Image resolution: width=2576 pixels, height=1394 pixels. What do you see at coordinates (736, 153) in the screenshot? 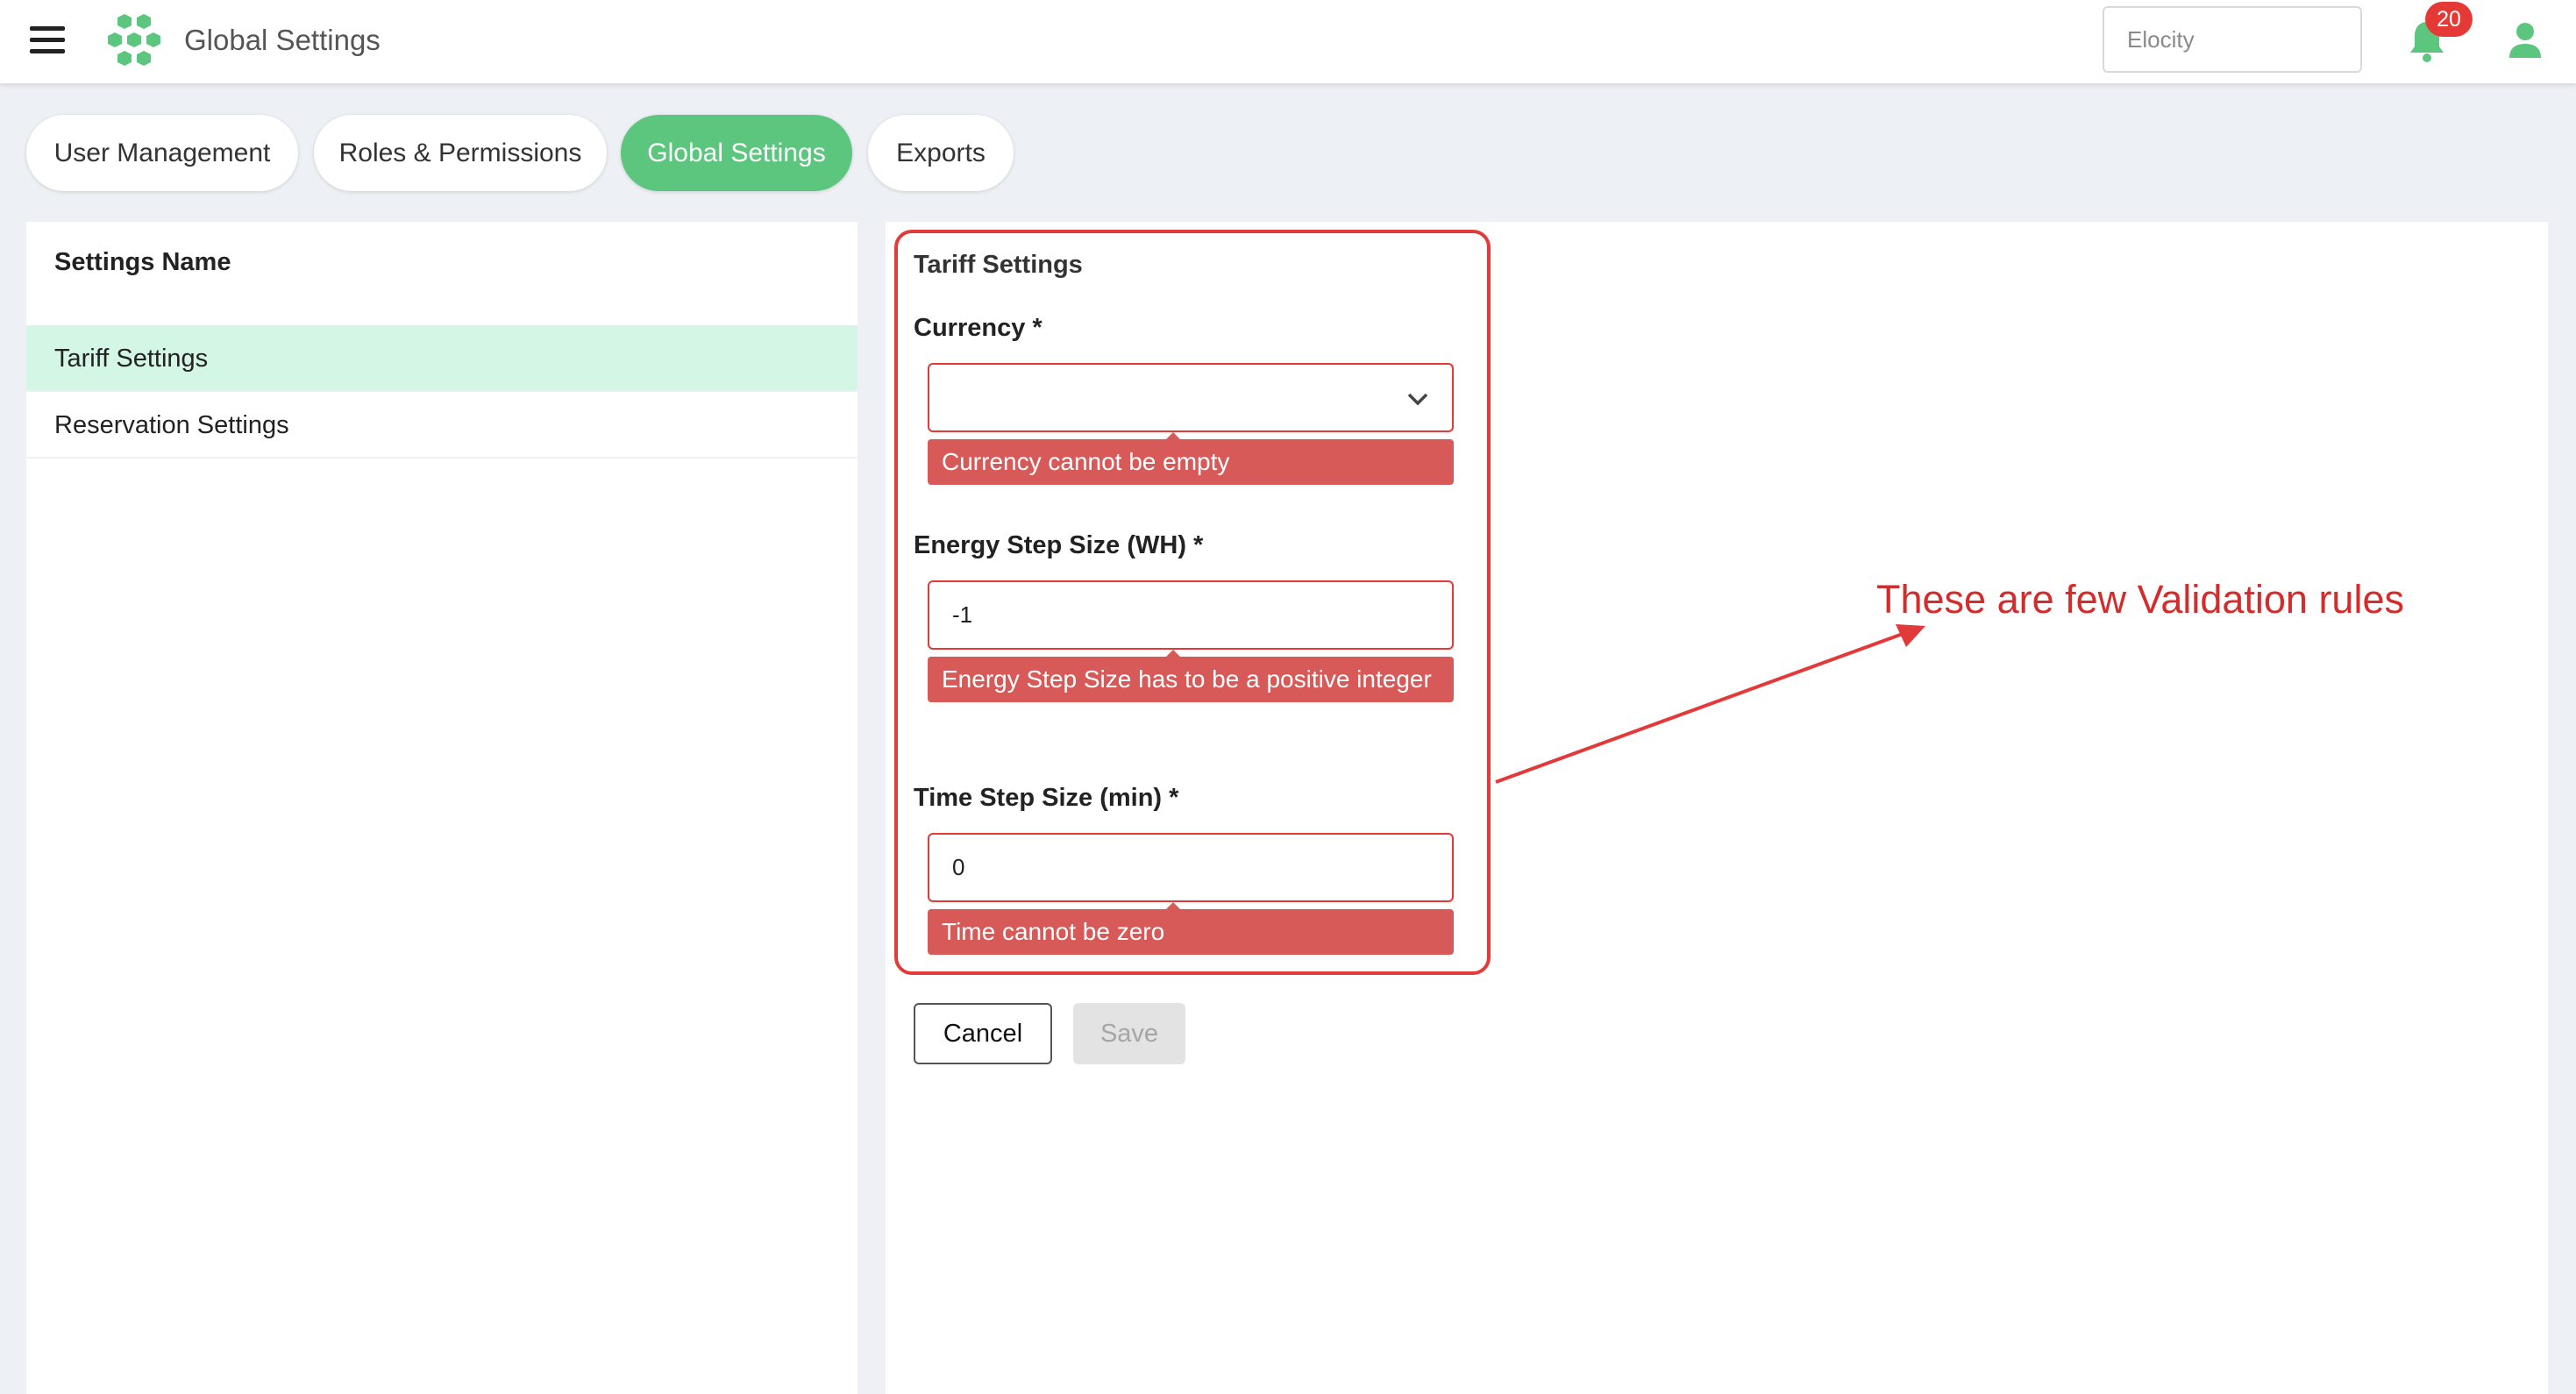
I see `tab-global-settings: Global Settings` at bounding box center [736, 153].